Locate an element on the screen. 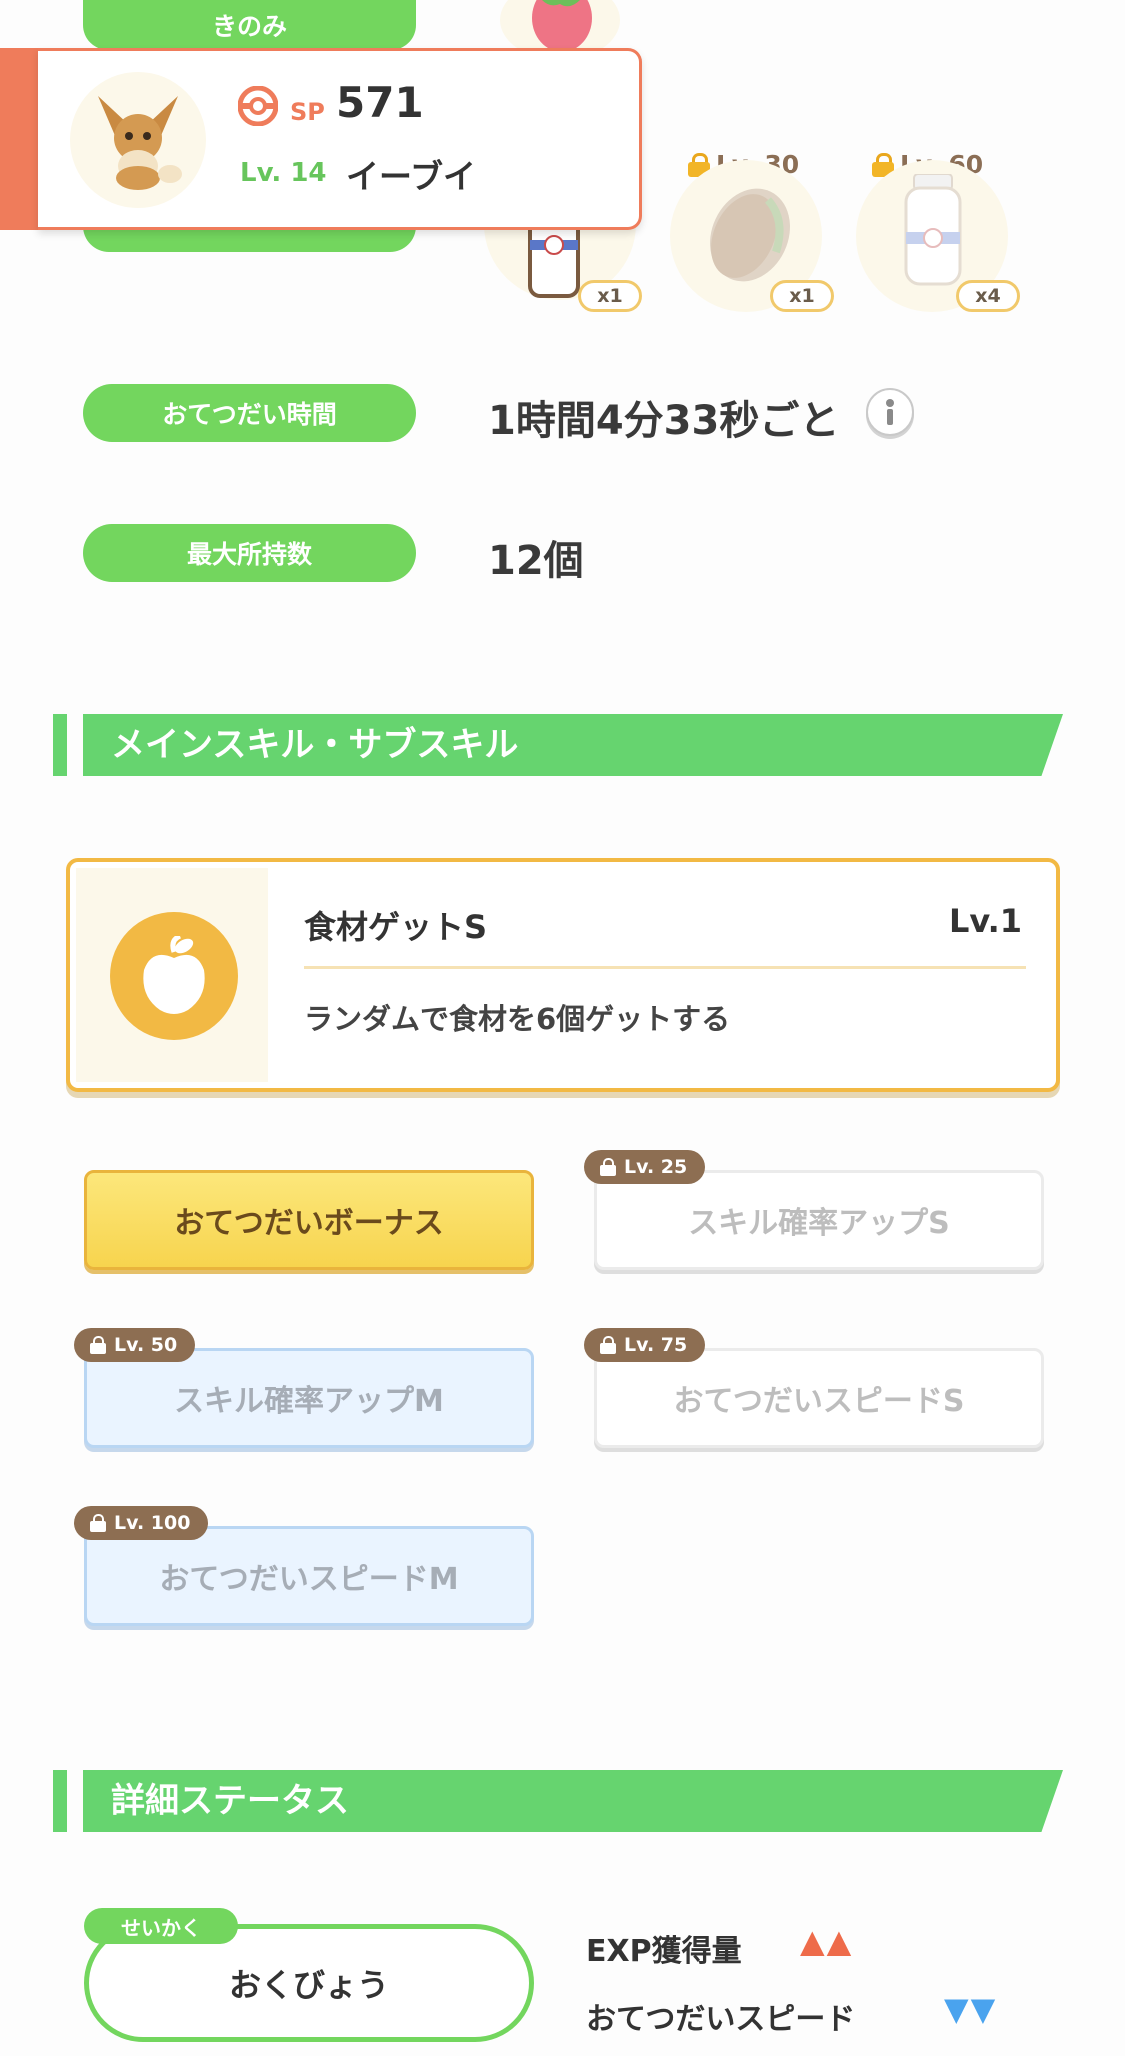  pokemon-name: イーブイ is located at coordinates (411, 176).